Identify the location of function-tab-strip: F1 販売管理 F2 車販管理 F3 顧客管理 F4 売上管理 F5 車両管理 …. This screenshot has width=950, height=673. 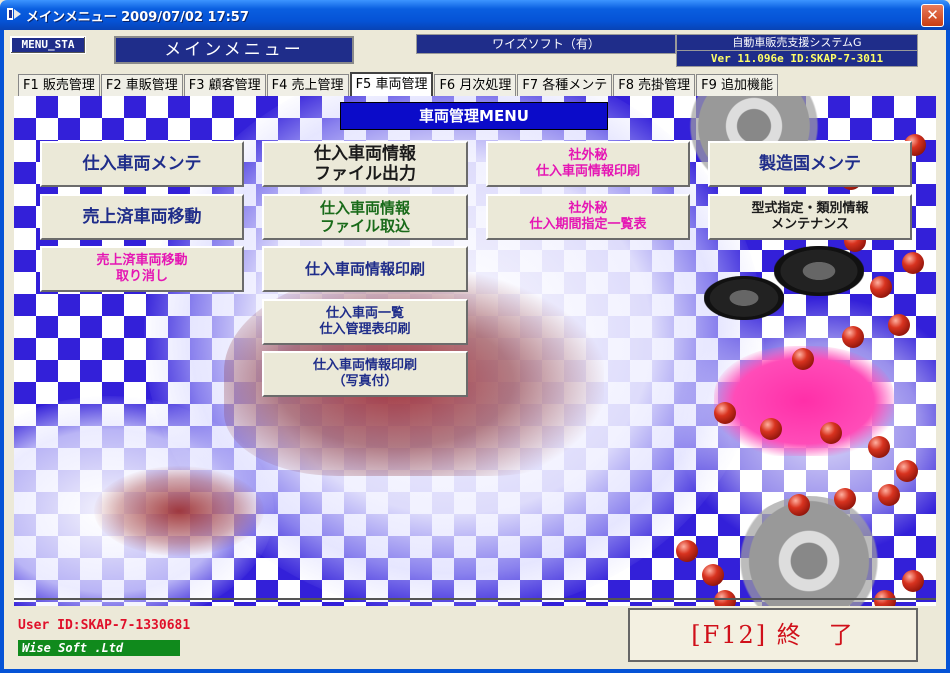
(398, 85).